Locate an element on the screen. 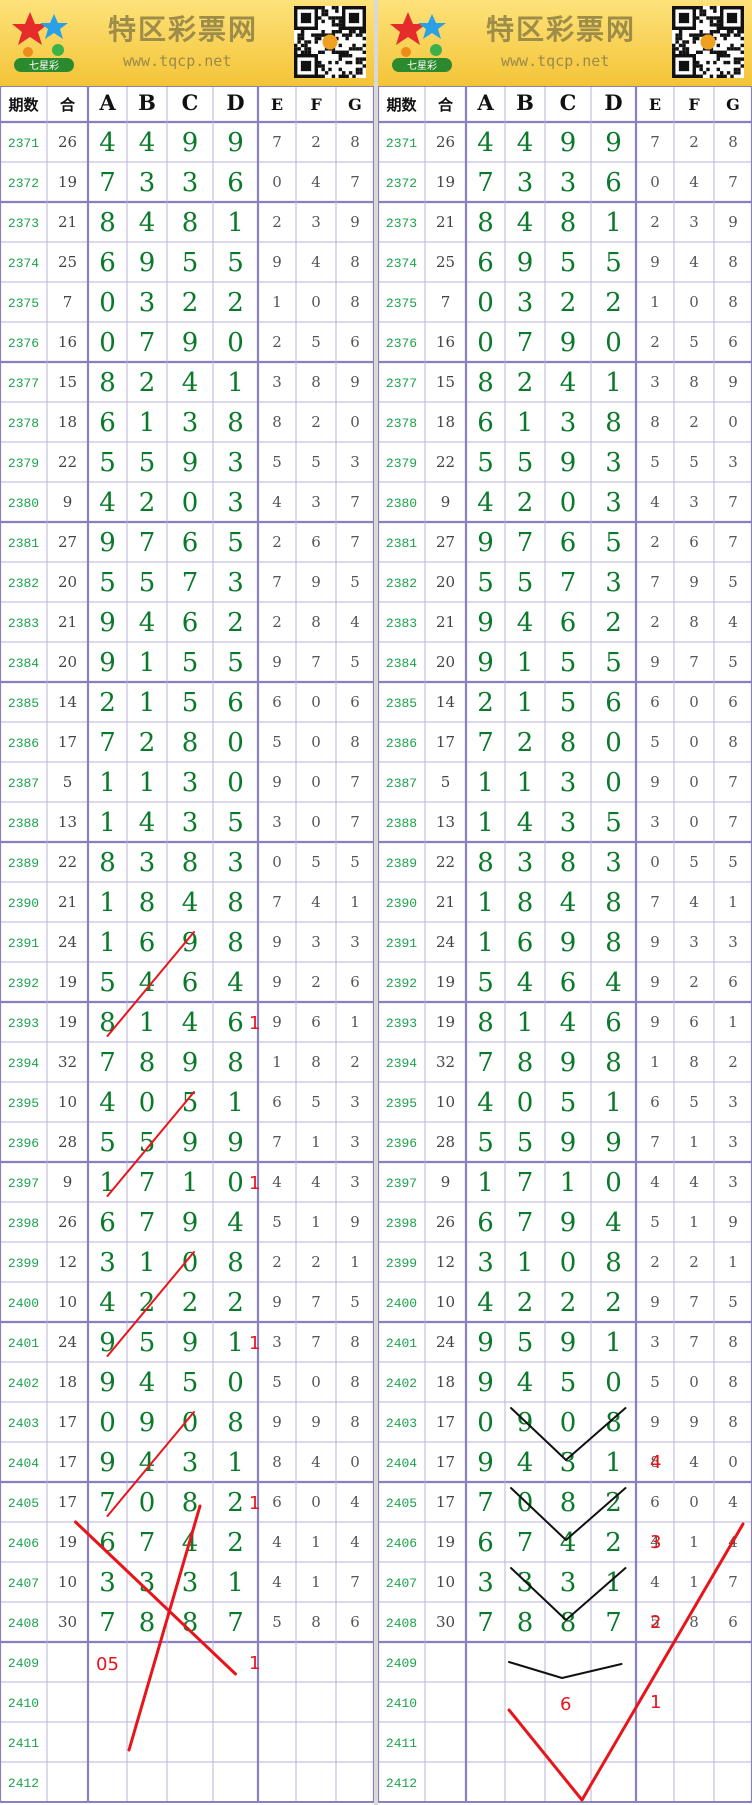  sum-value: 12 is located at coordinates (67, 1262).